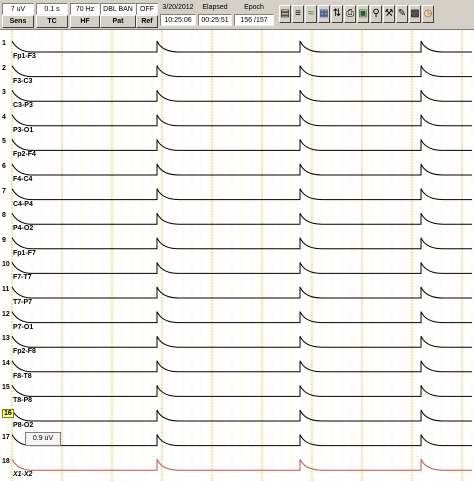 This screenshot has width=474, height=481. Describe the element at coordinates (23, 425) in the screenshot. I see `channel-label: P8-O2` at that location.